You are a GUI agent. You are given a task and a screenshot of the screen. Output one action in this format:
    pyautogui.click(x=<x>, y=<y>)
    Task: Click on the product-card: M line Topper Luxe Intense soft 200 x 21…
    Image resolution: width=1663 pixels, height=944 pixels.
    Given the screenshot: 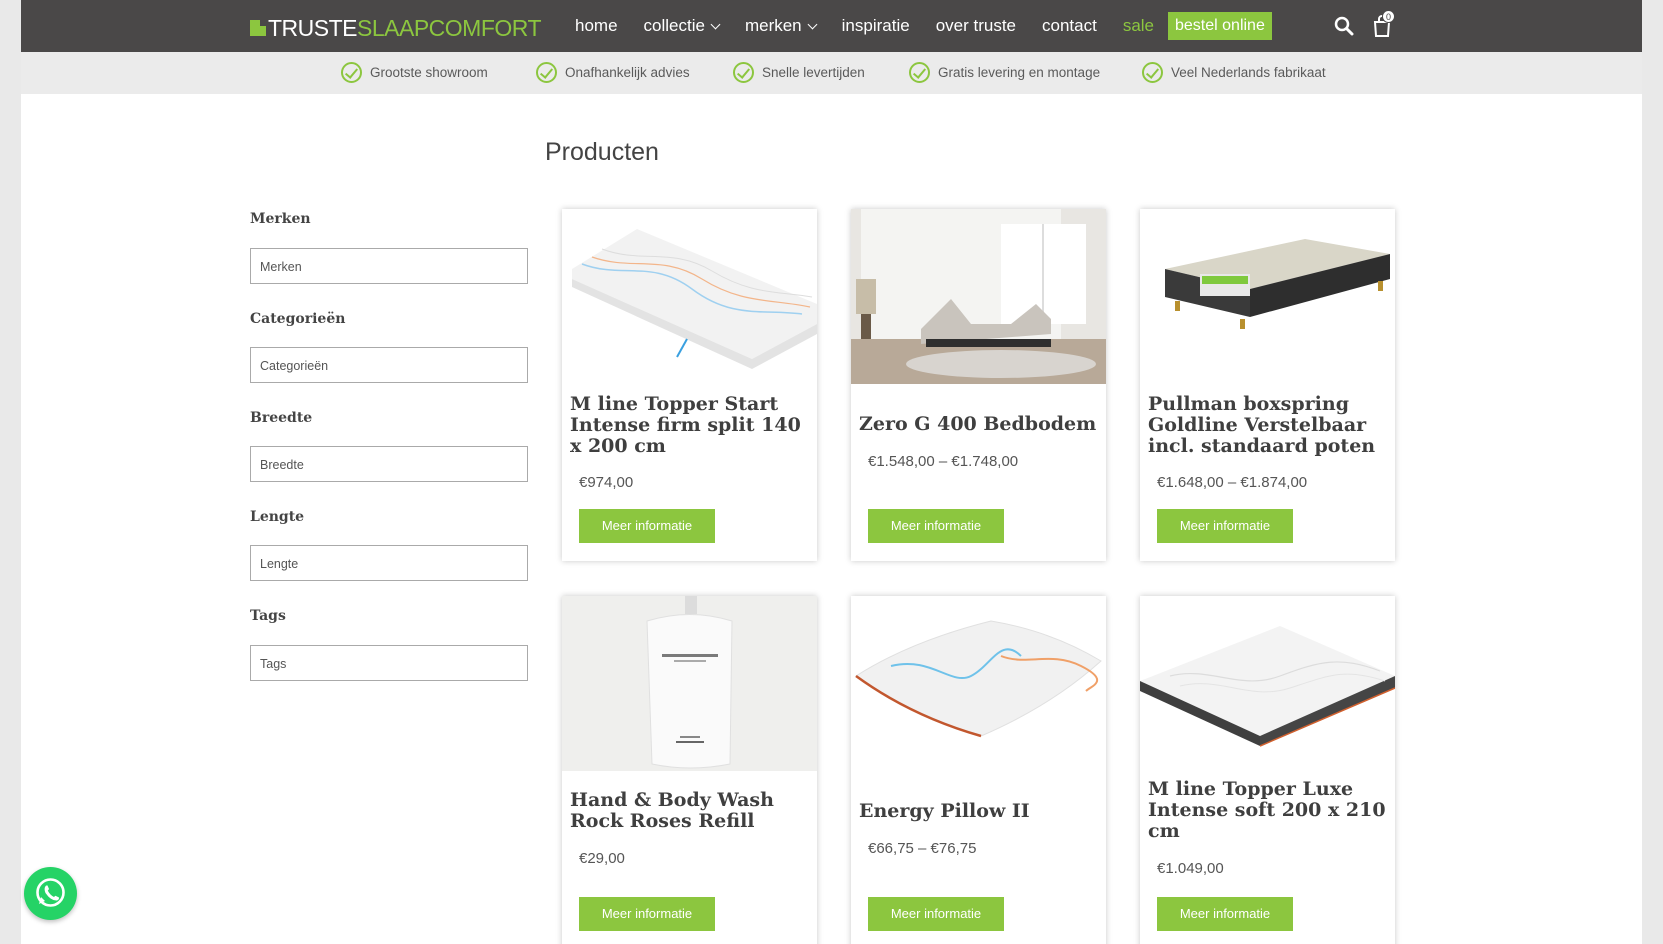 What is the action you would take?
    pyautogui.click(x=1267, y=770)
    